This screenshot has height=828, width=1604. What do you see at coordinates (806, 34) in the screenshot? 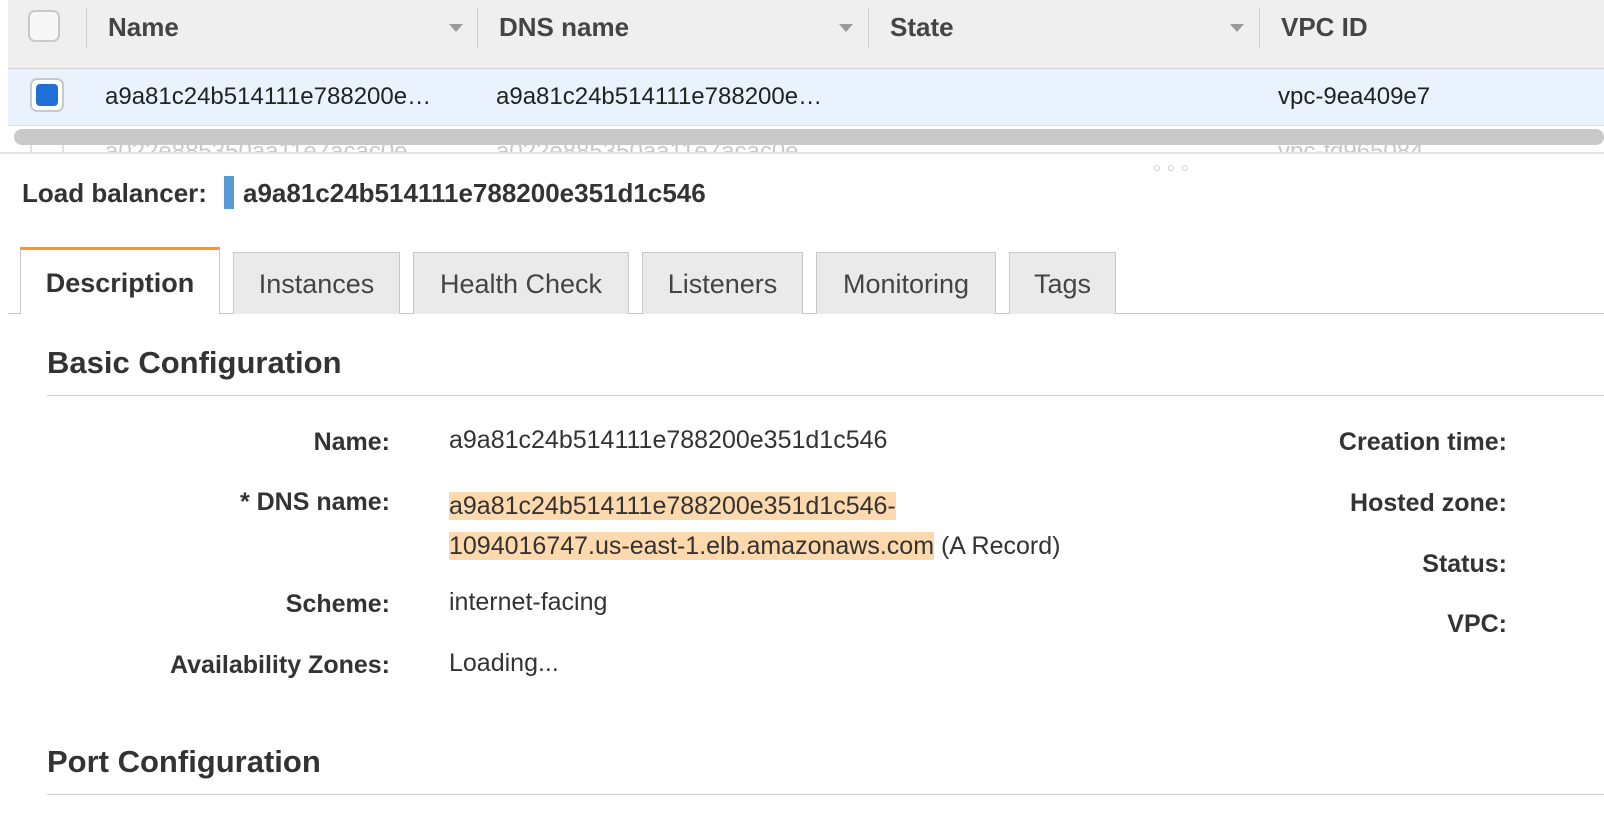
I see `table-header: Name DNS name State VPC ID` at bounding box center [806, 34].